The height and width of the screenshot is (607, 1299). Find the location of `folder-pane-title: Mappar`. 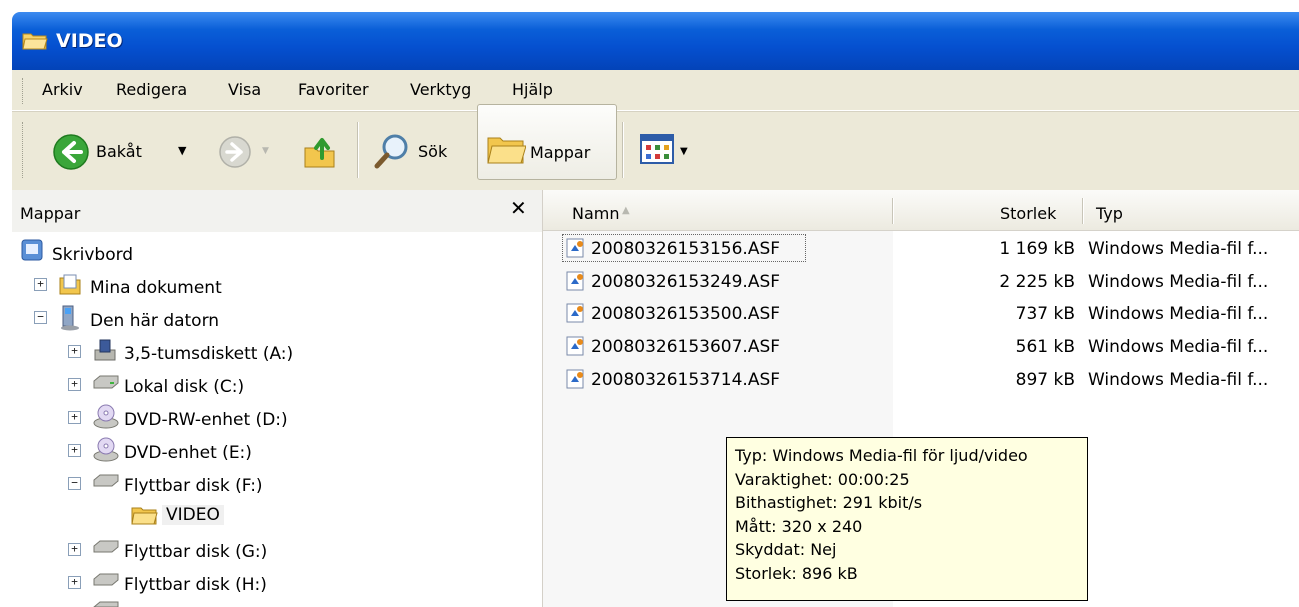

folder-pane-title: Mappar is located at coordinates (50, 213).